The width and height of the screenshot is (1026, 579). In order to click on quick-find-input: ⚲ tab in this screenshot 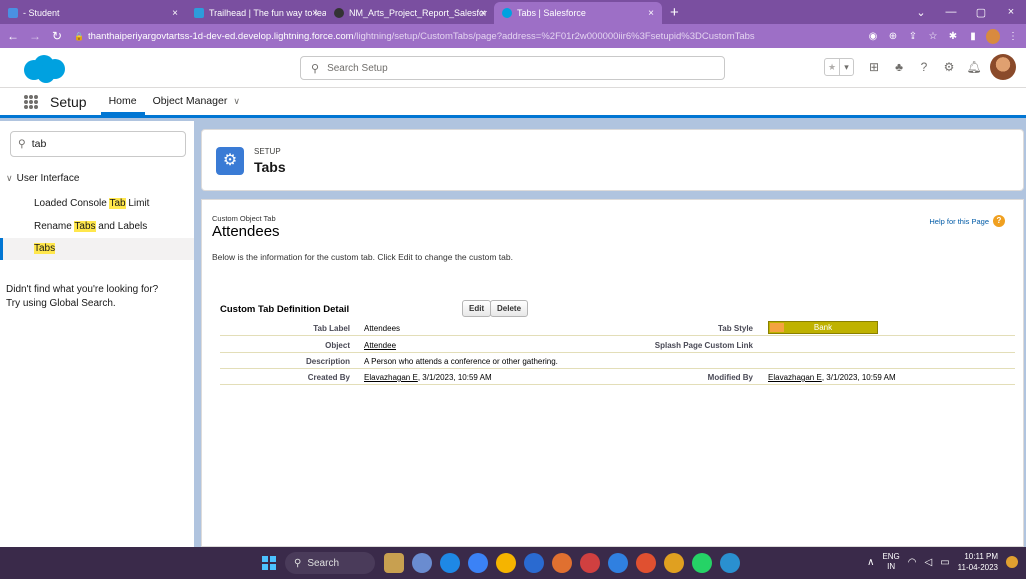, I will do `click(98, 144)`.